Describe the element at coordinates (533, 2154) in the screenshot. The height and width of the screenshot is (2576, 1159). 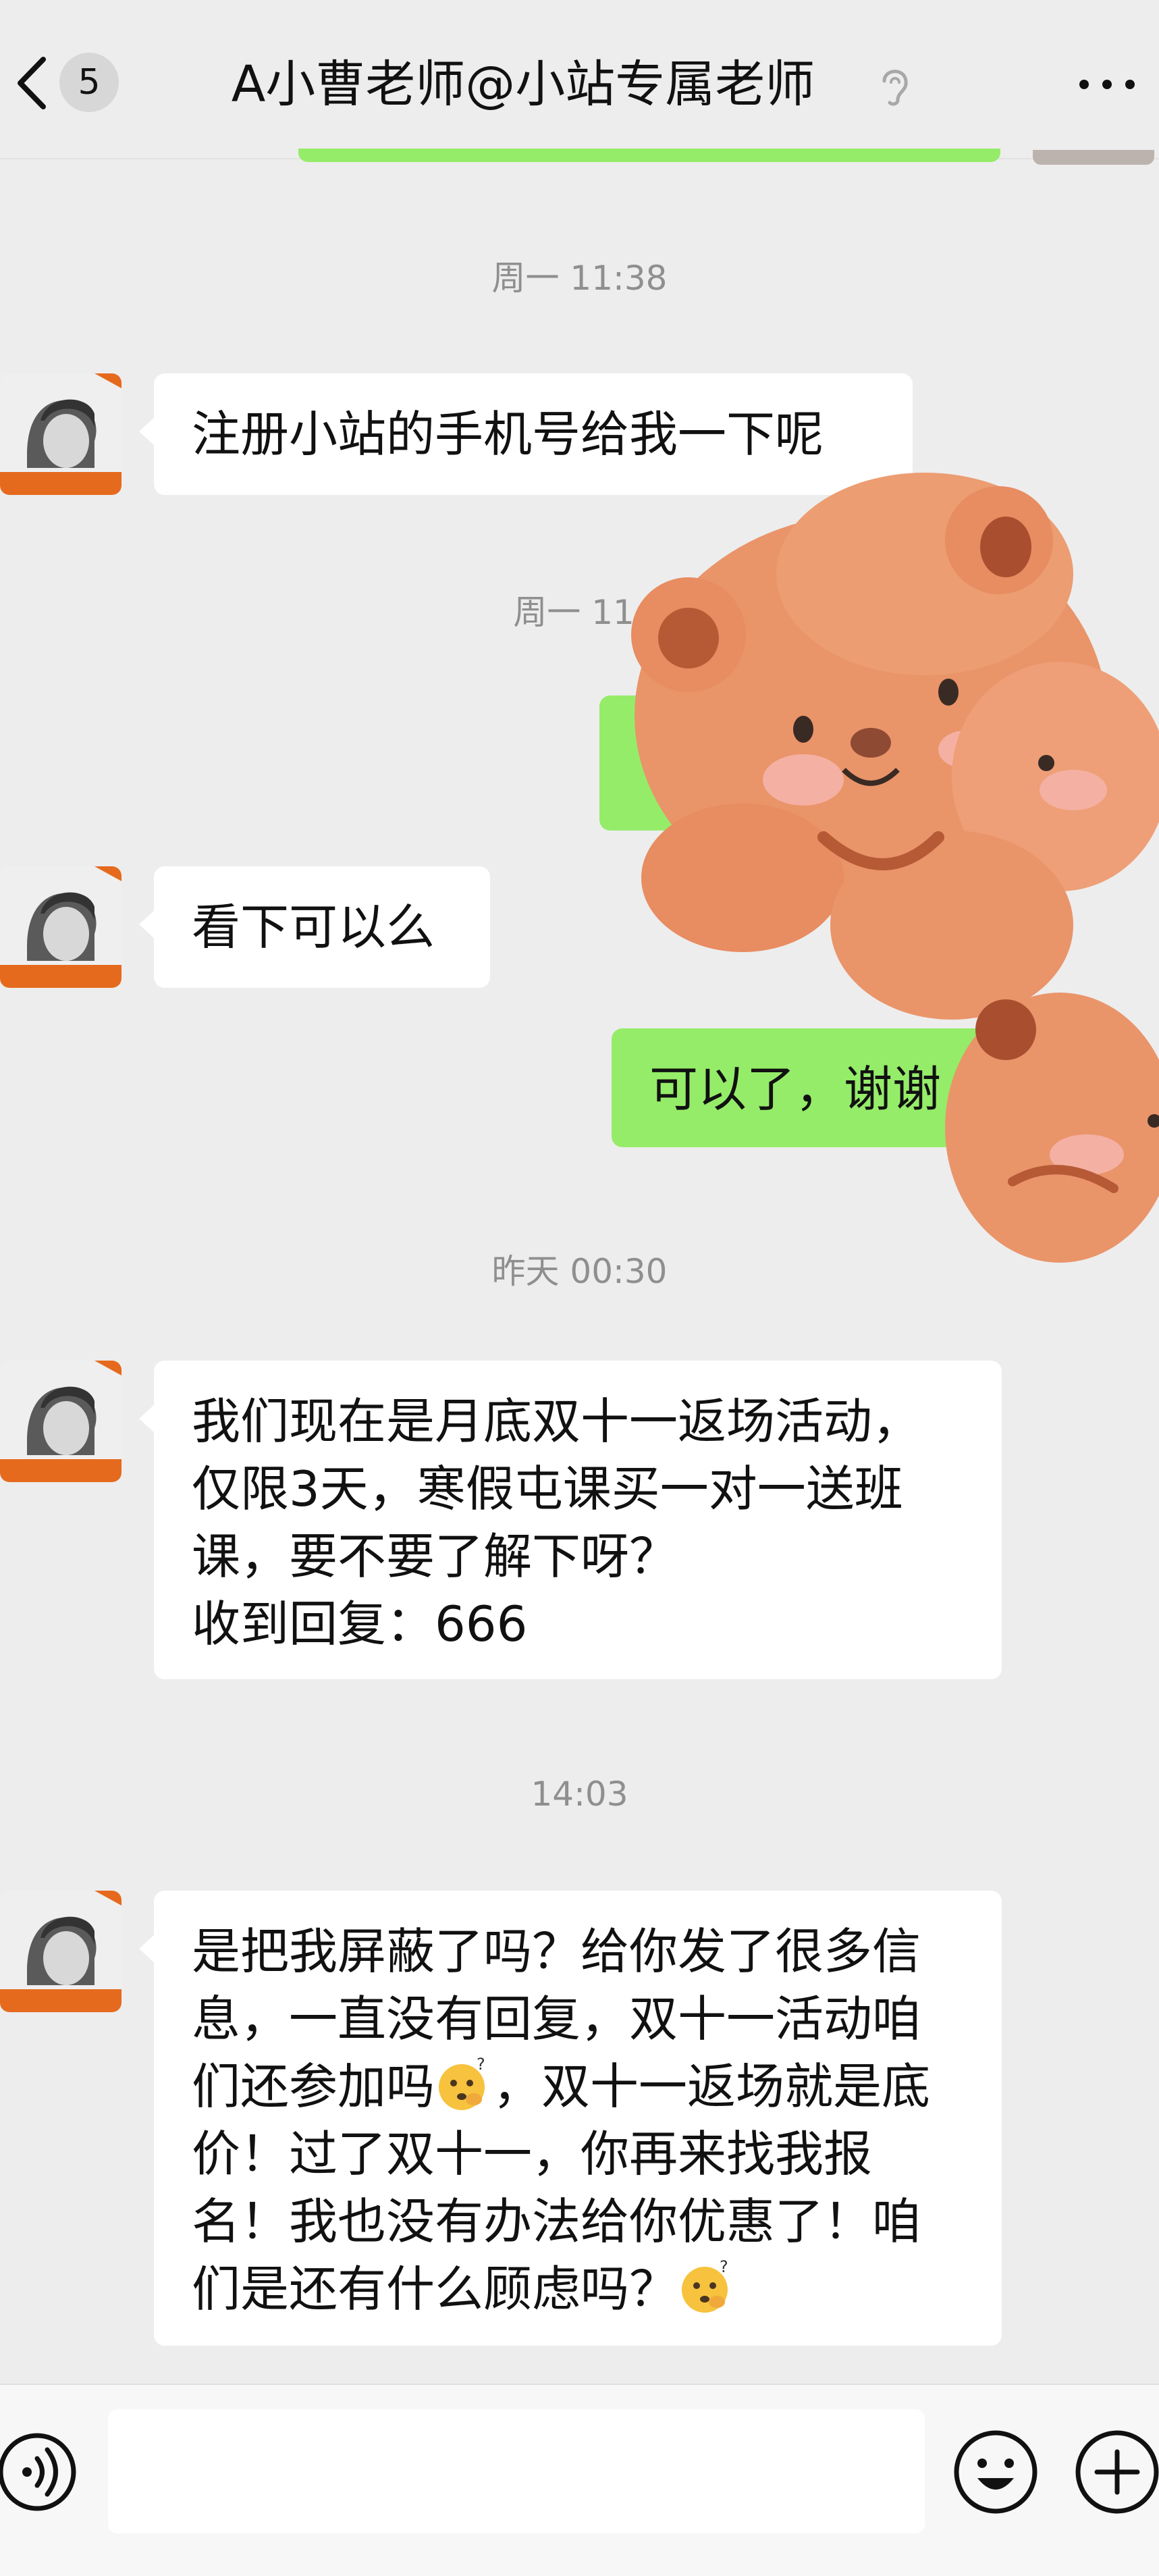
I see `message-text-line: 价！过了双十一，你再来找我报` at that location.